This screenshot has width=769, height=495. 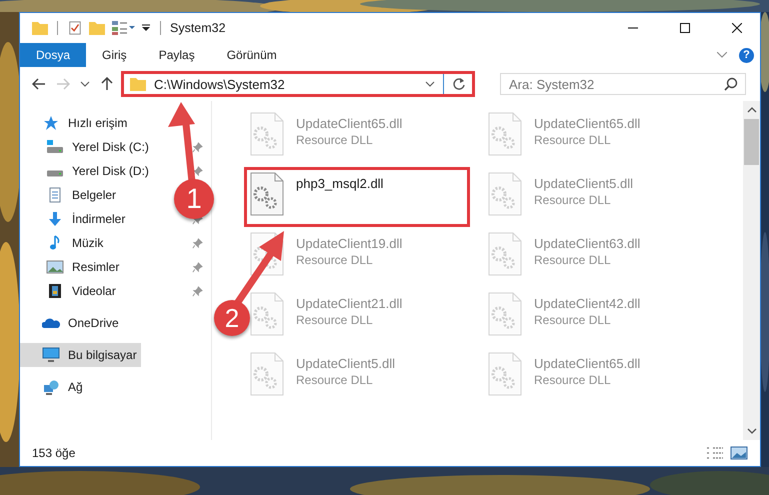 What do you see at coordinates (198, 28) in the screenshot?
I see `window-title: System32` at bounding box center [198, 28].